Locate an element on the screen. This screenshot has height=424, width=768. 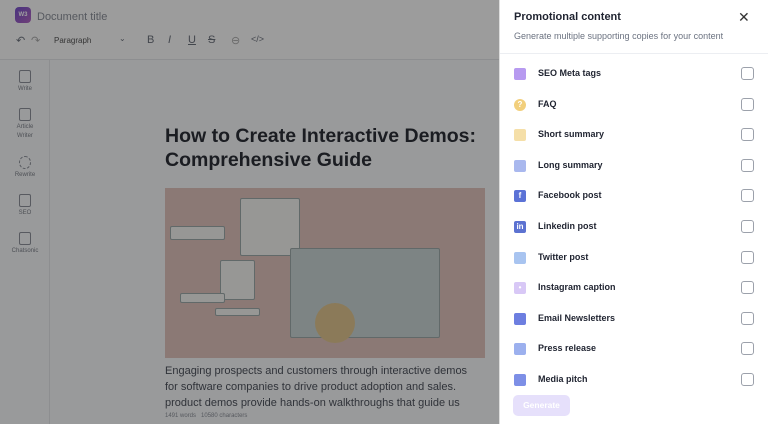
sidebar-item-rewrite: Rewrite is located at coordinates (25, 168).